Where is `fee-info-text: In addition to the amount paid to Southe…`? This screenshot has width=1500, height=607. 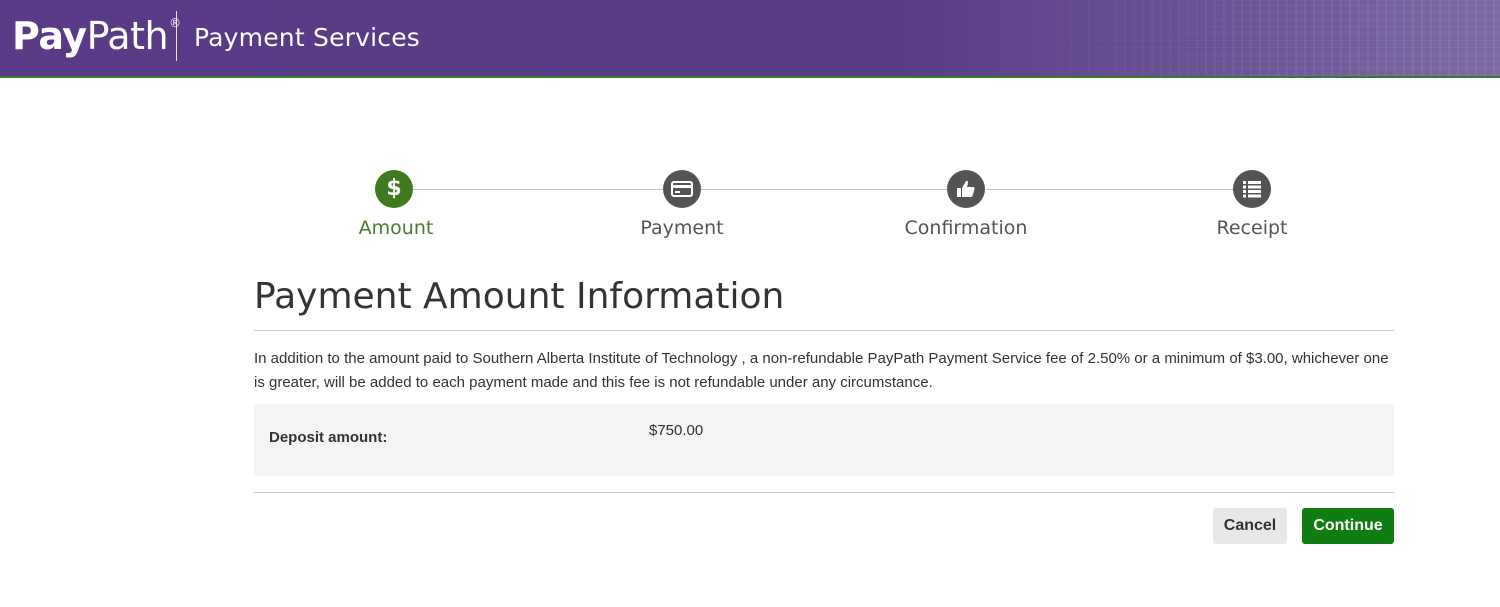
fee-info-text: In addition to the amount paid to Southe… is located at coordinates (821, 370).